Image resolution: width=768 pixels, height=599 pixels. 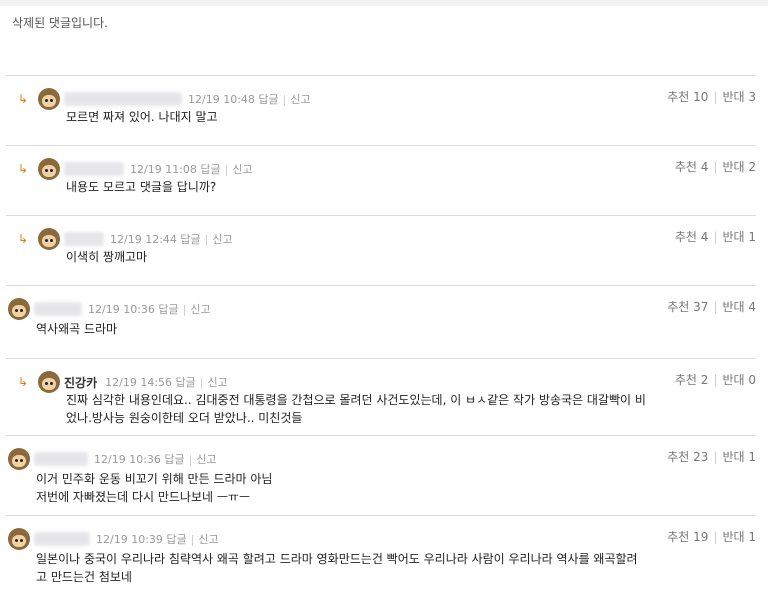 I want to click on downvote-button: 반대 0, so click(x=739, y=380).